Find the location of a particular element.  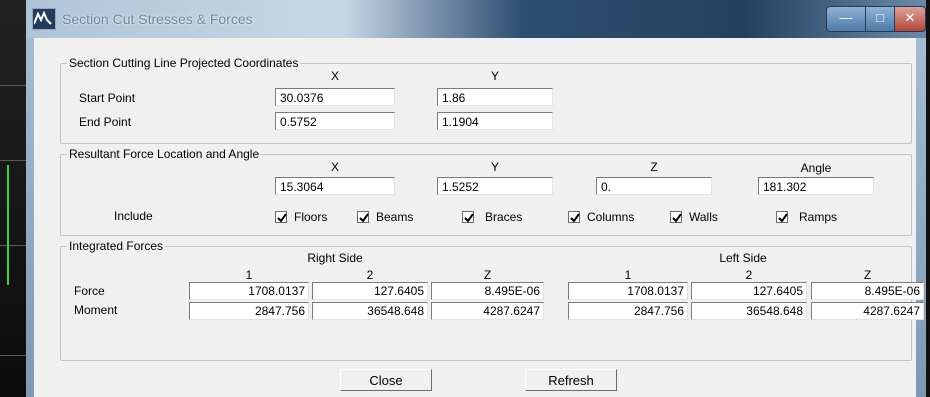

braces-checkbox is located at coordinates (468, 217).